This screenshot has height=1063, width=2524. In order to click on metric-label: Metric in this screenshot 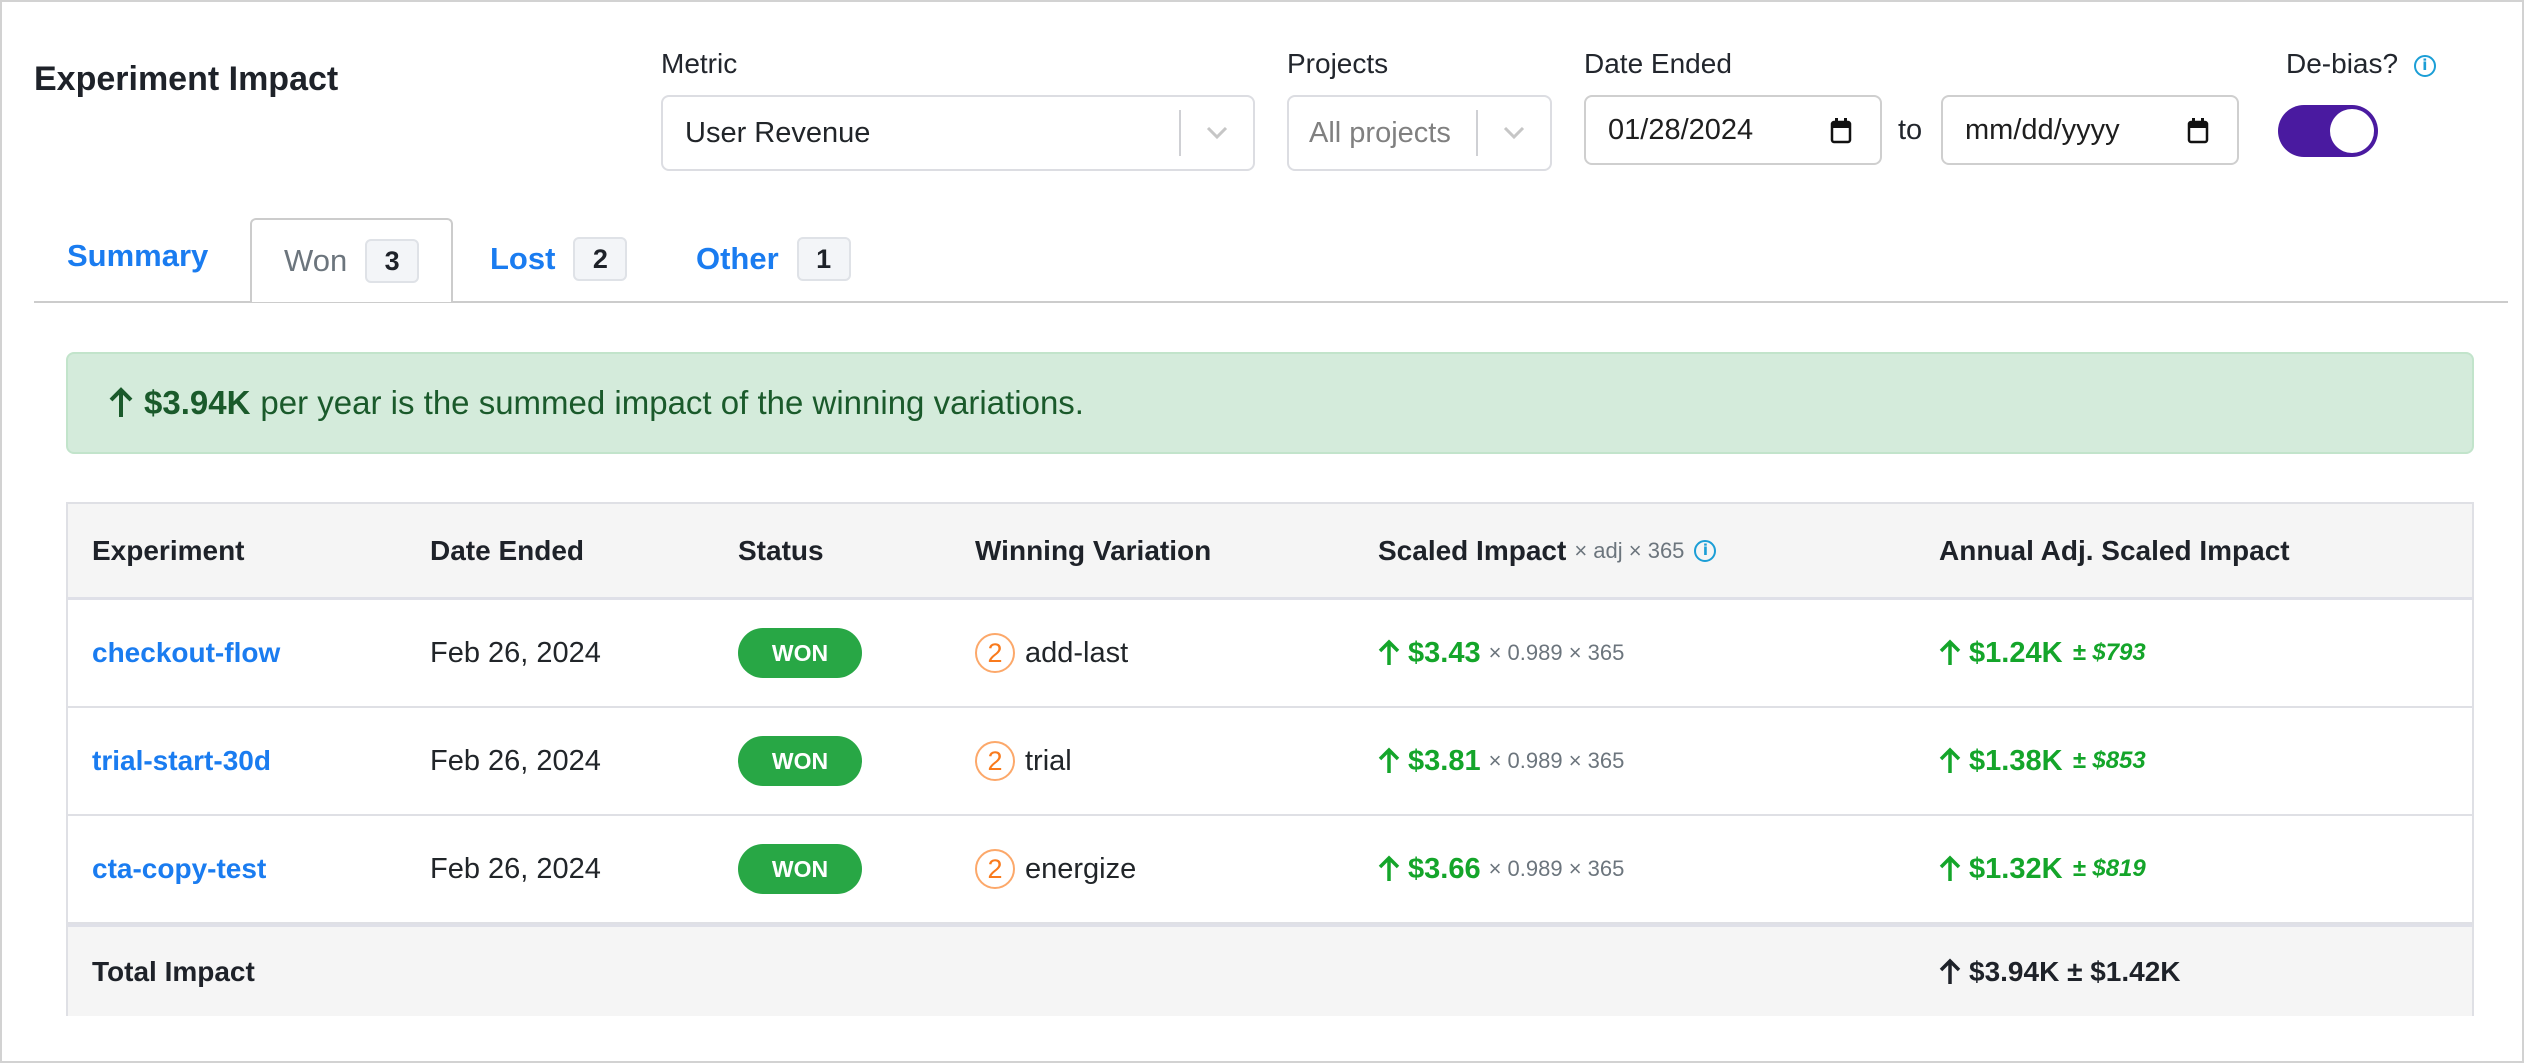, I will do `click(699, 63)`.